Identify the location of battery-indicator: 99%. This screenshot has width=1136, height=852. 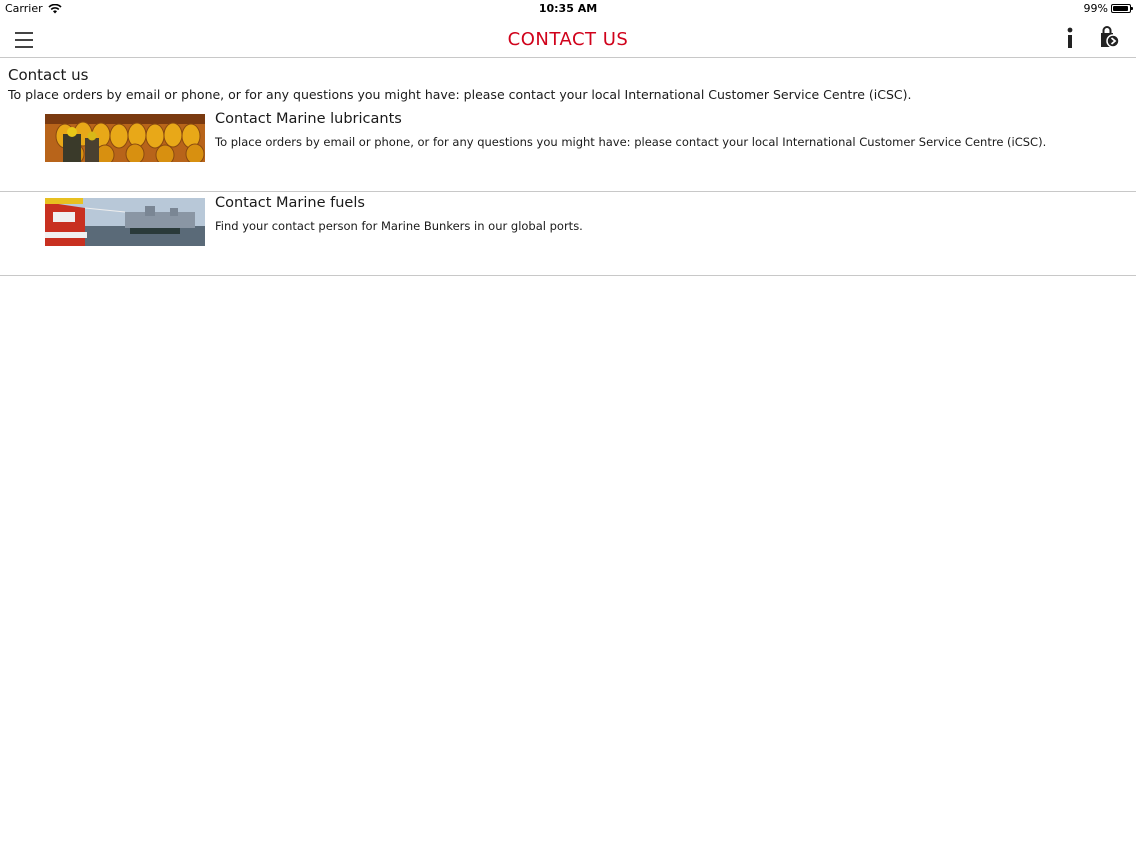
(1108, 8).